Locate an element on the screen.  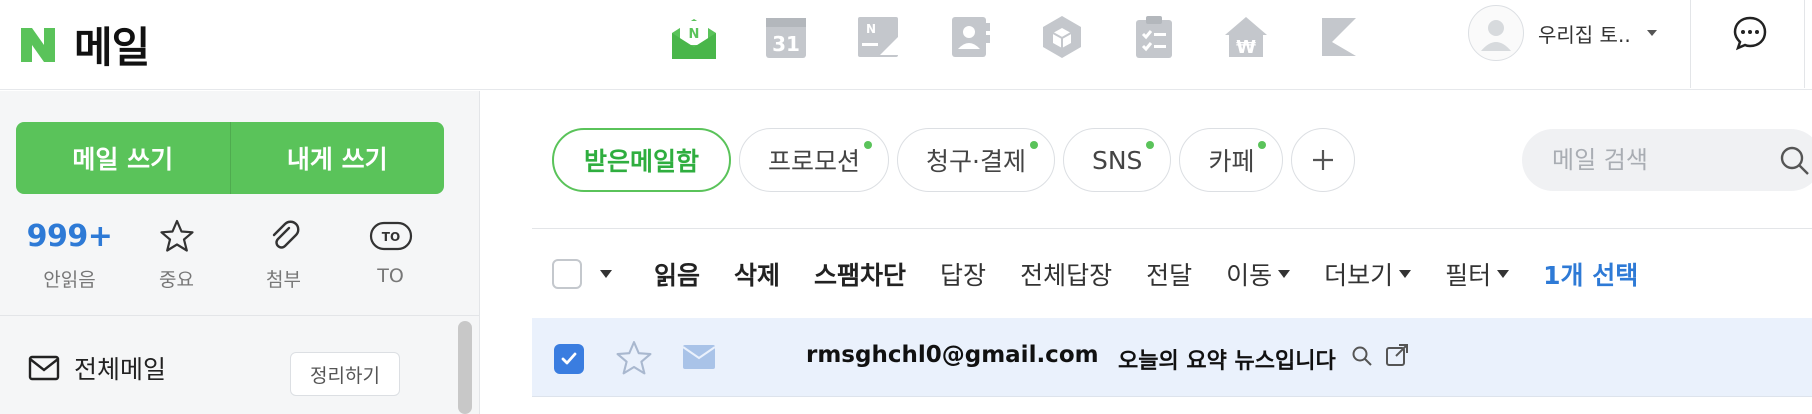
tab-label: 카페 is located at coordinates (1231, 161).